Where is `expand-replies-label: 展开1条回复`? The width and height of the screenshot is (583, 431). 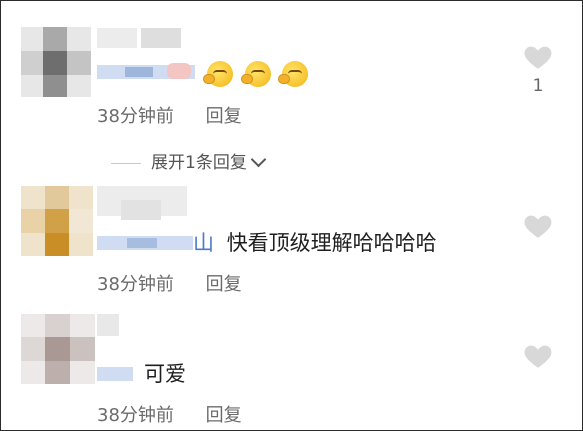
expand-replies-label: 展开1条回复 is located at coordinates (199, 163).